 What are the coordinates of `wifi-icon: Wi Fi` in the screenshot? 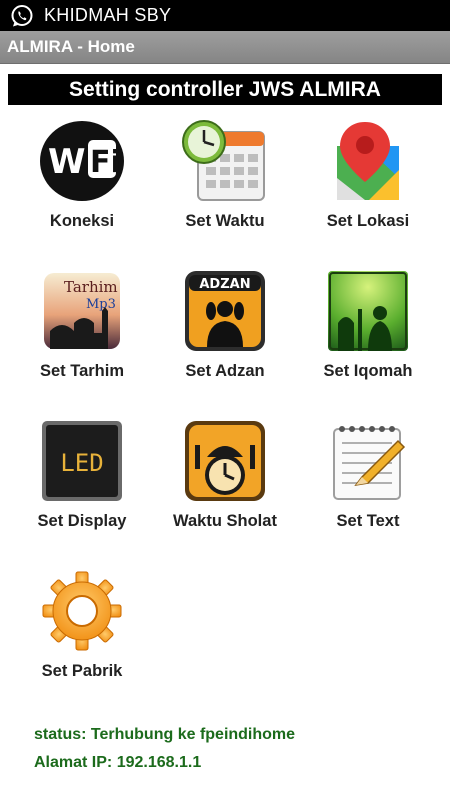 It's located at (82, 161).